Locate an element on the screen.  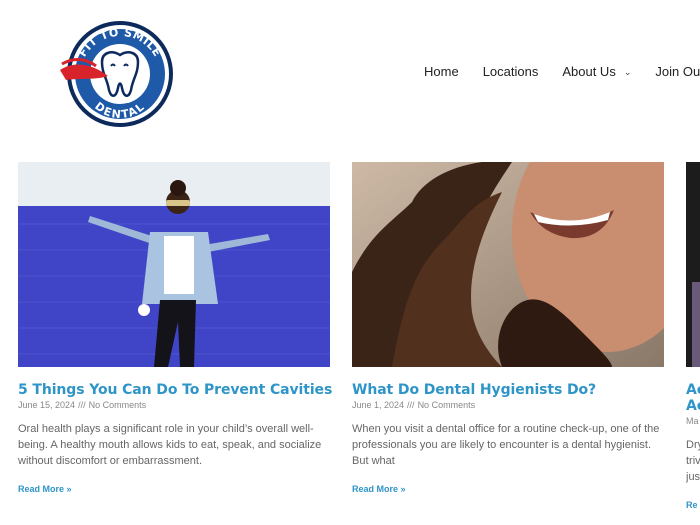
tooth-logo-icon: FIT TO SMILE DENTAL is located at coordinates (116, 74).